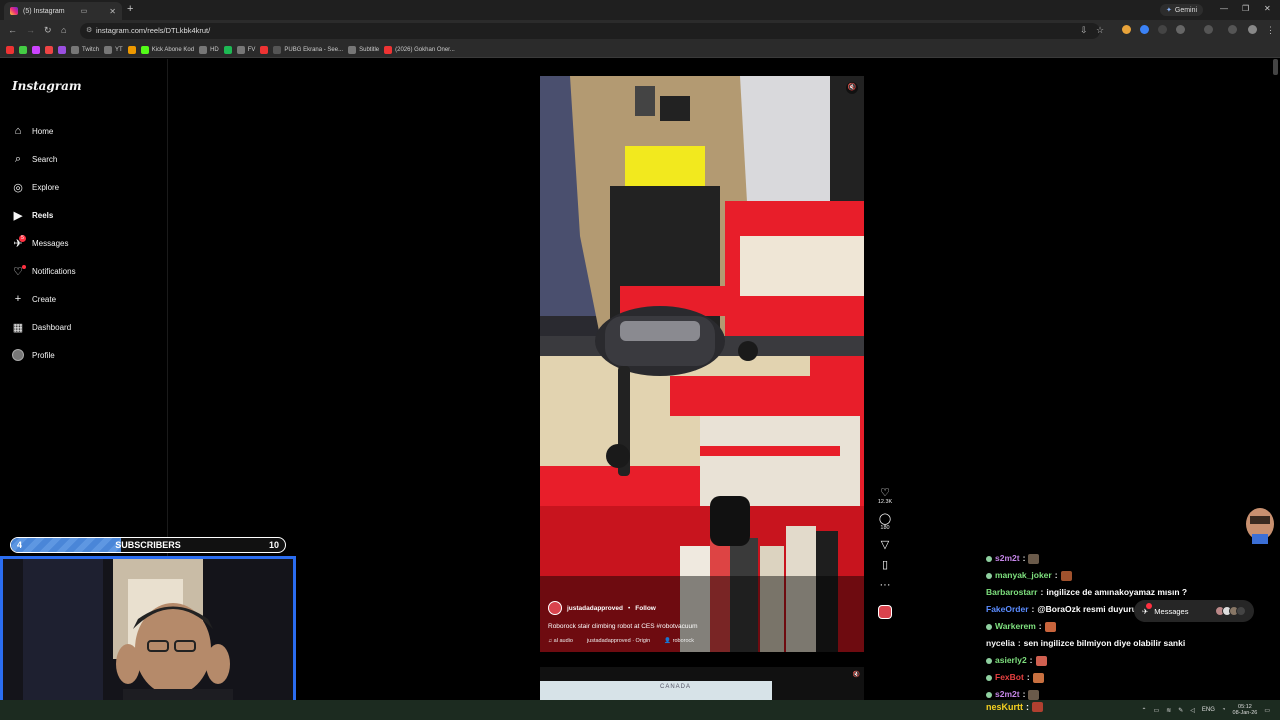  I want to click on like-button: ♡ 12.3K, so click(885, 496).